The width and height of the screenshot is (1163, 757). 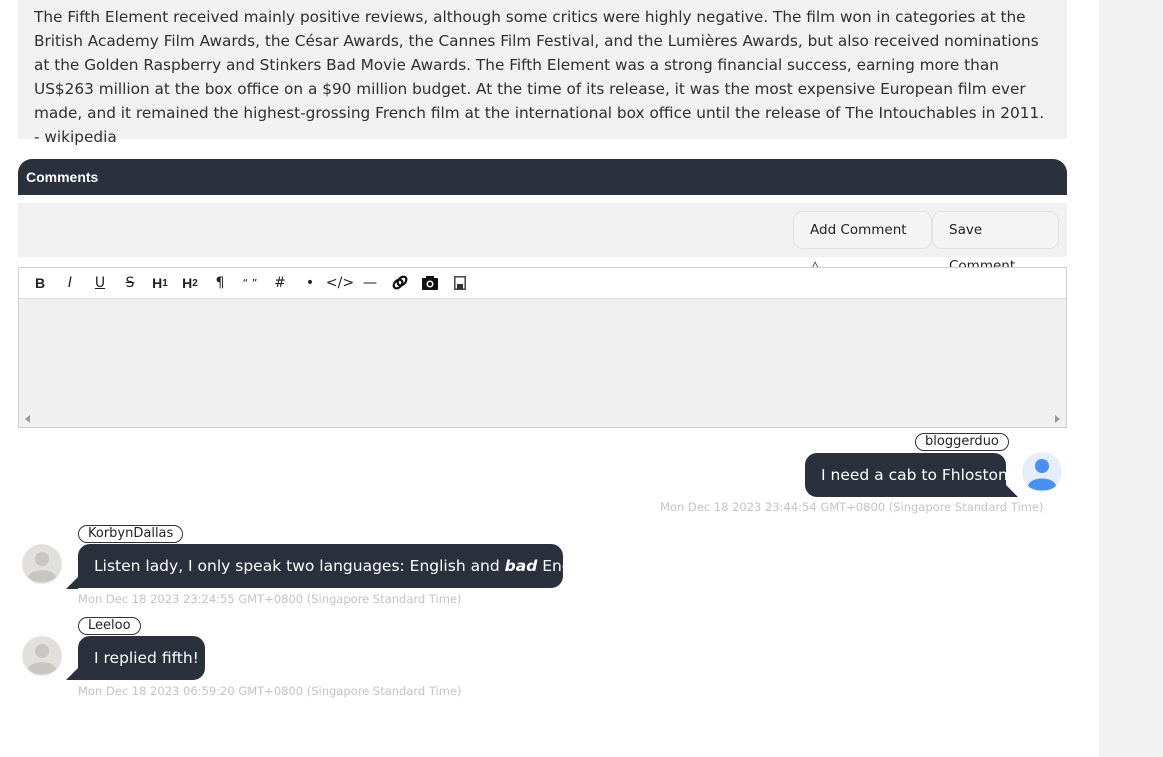 I want to click on scroll-left-arrow-icon, so click(x=27, y=419).